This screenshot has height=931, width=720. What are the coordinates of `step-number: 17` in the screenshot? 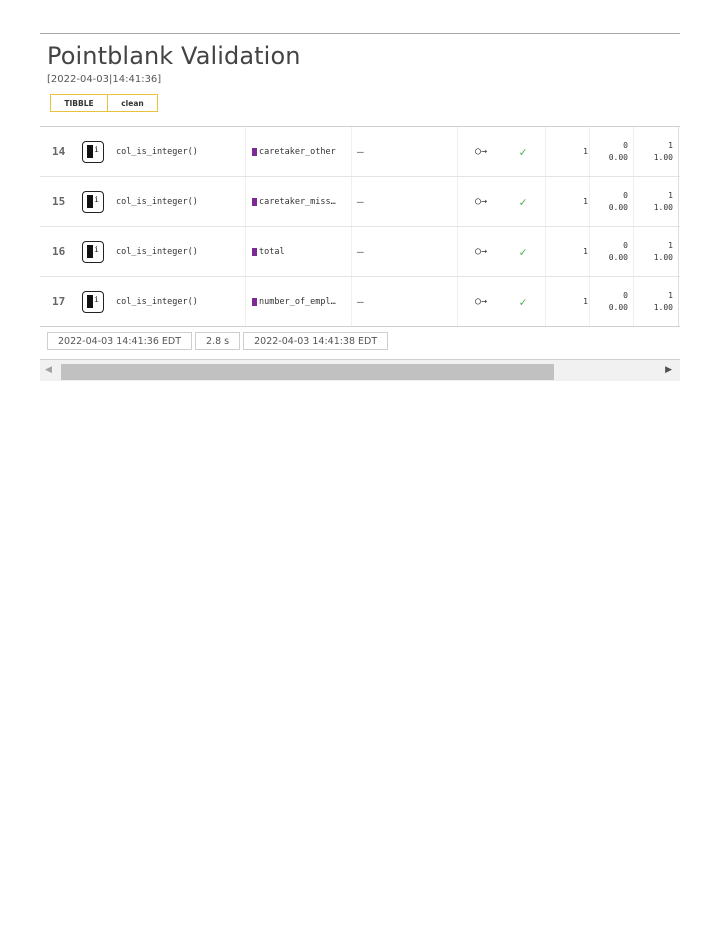 It's located at (59, 301).